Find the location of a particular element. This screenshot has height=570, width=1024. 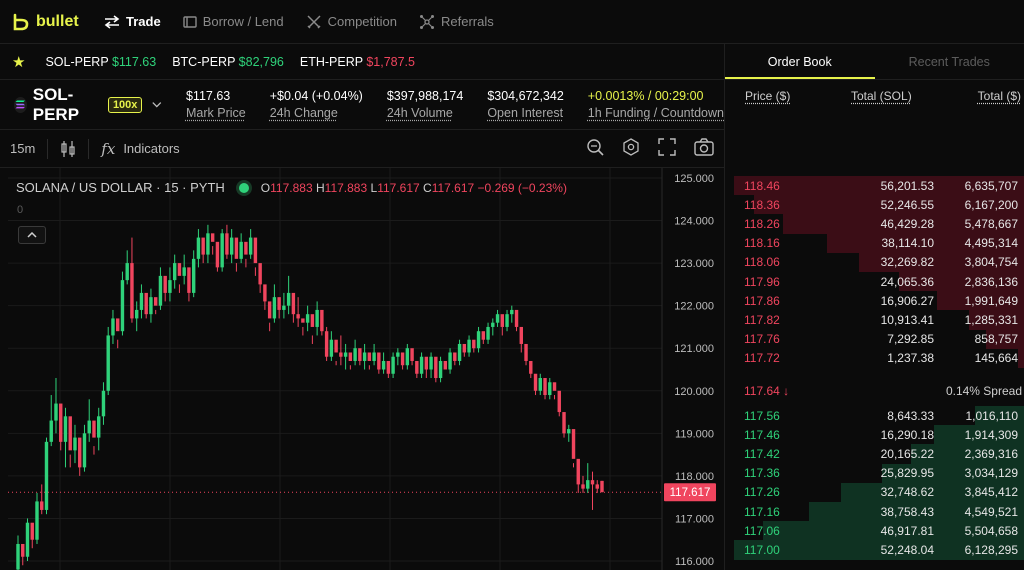

ask-row: 117.82 10,913.41 1,285,331 is located at coordinates (879, 320).